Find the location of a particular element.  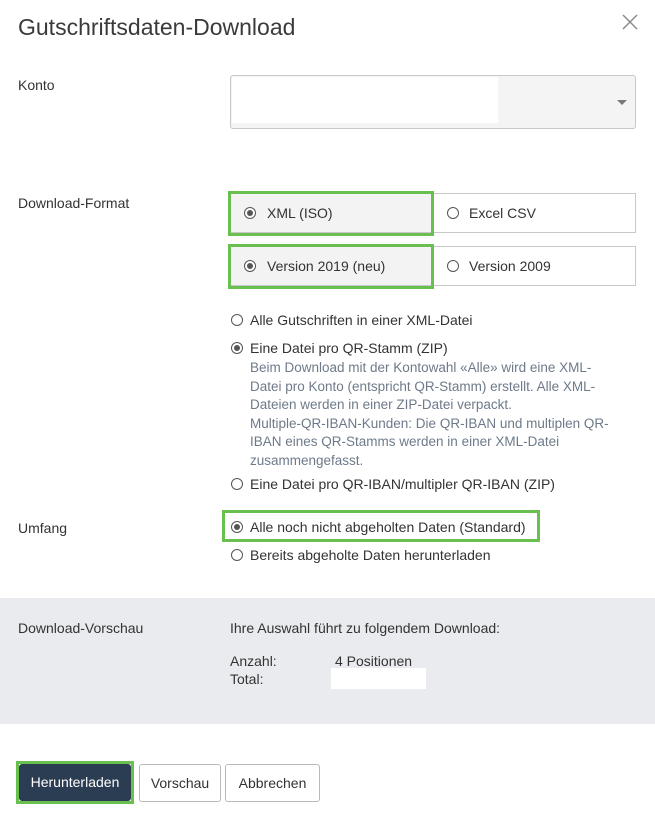

dialog-title: Gutschriftsdaten-Download is located at coordinates (157, 27).